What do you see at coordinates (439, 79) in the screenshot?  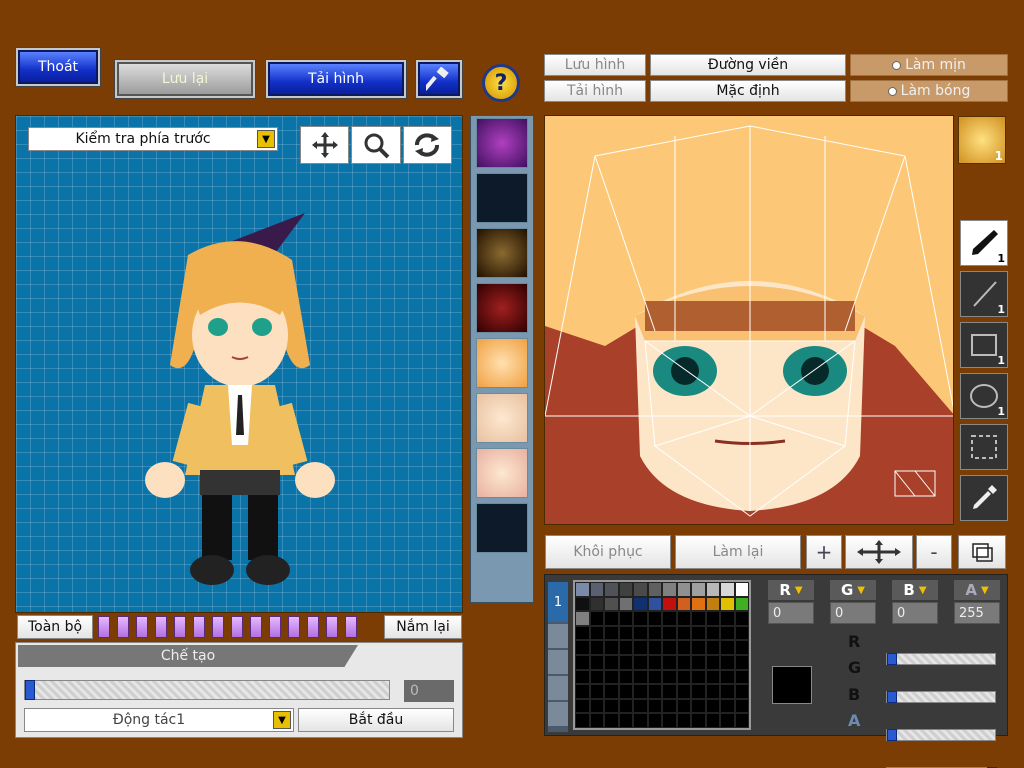 I see `hammer-button` at bounding box center [439, 79].